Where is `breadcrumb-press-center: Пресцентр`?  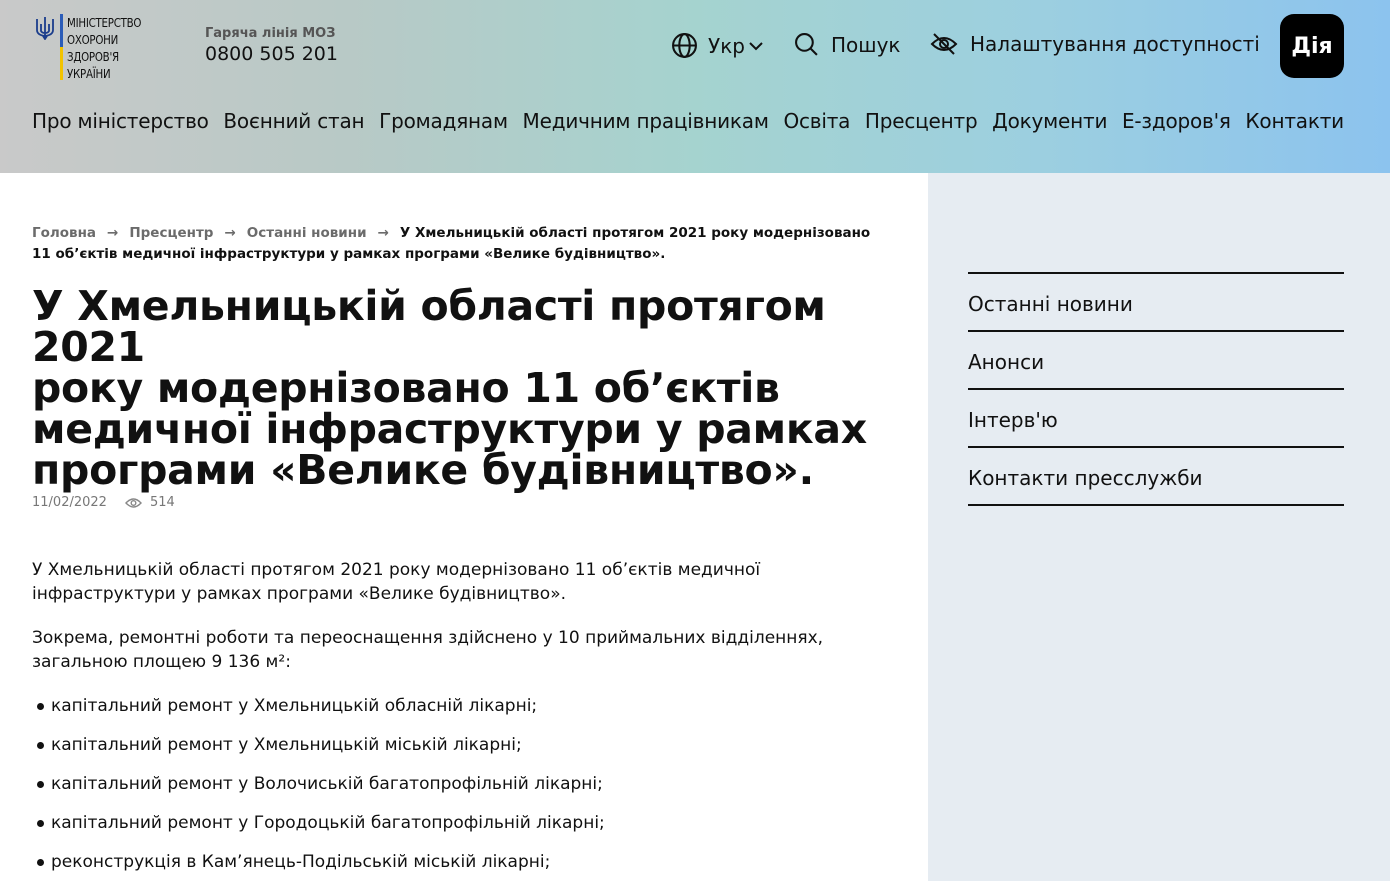
breadcrumb-press-center: Пресцентр is located at coordinates (171, 233).